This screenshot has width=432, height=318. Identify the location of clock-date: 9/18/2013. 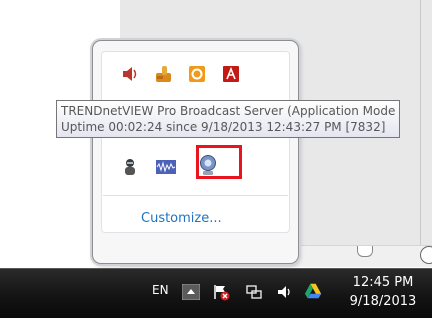
(383, 301).